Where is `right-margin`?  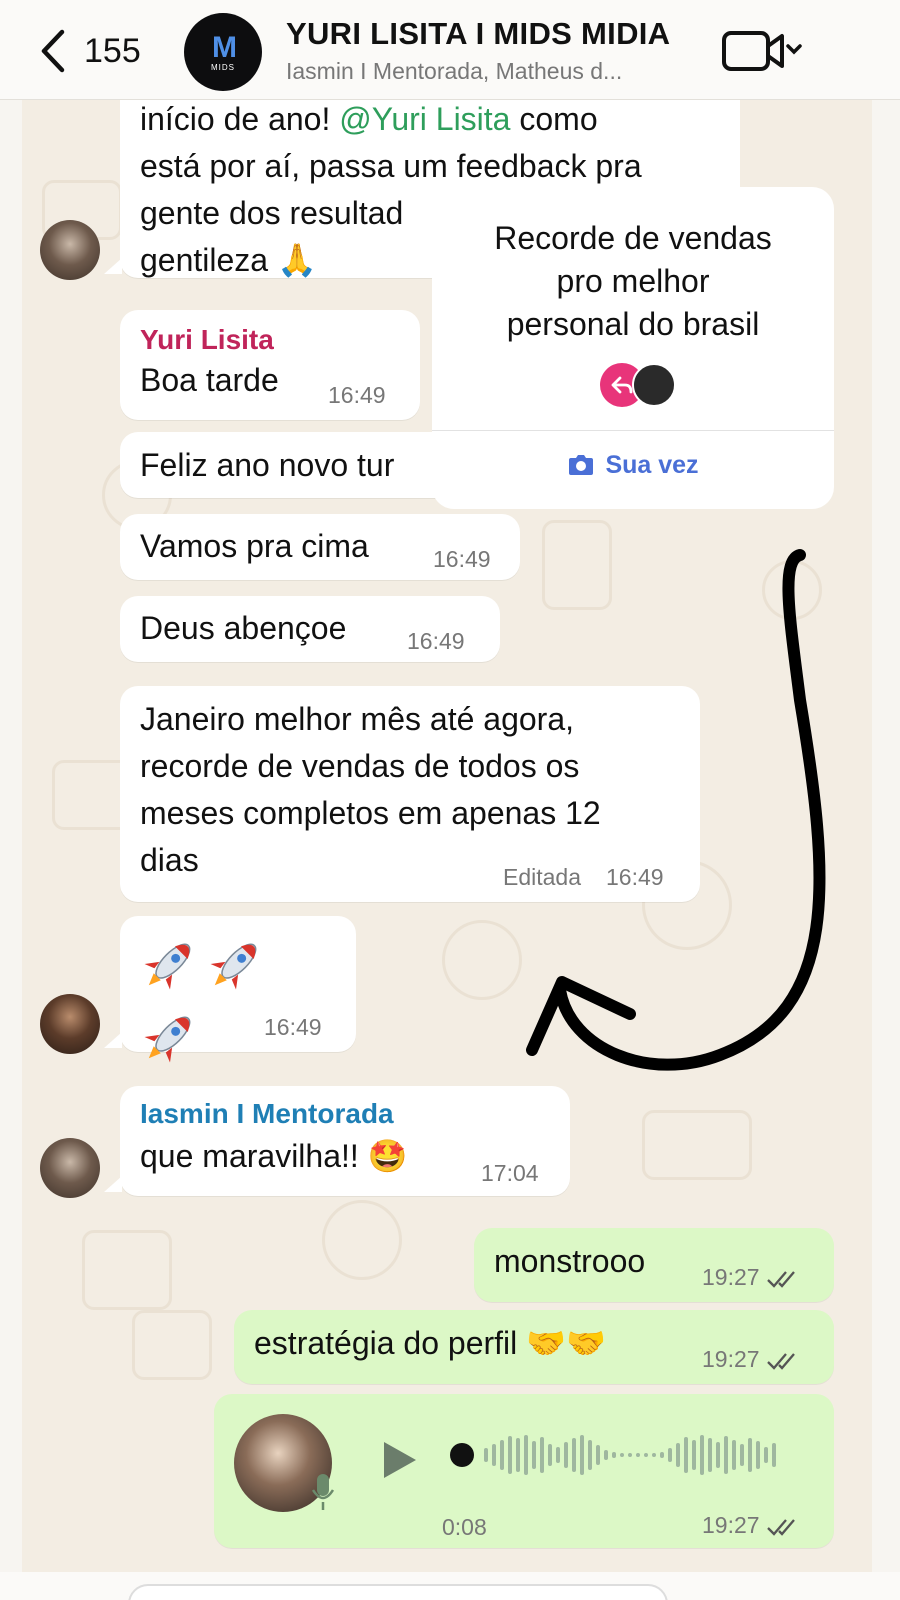
right-margin is located at coordinates (886, 800).